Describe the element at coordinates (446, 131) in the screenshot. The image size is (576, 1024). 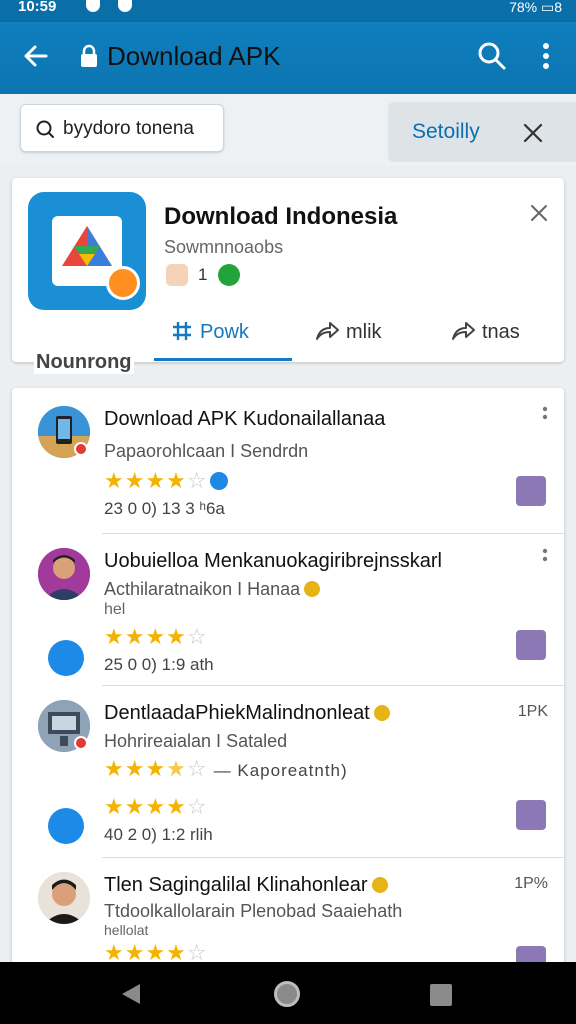
I see `filter-label: Setoilly` at that location.